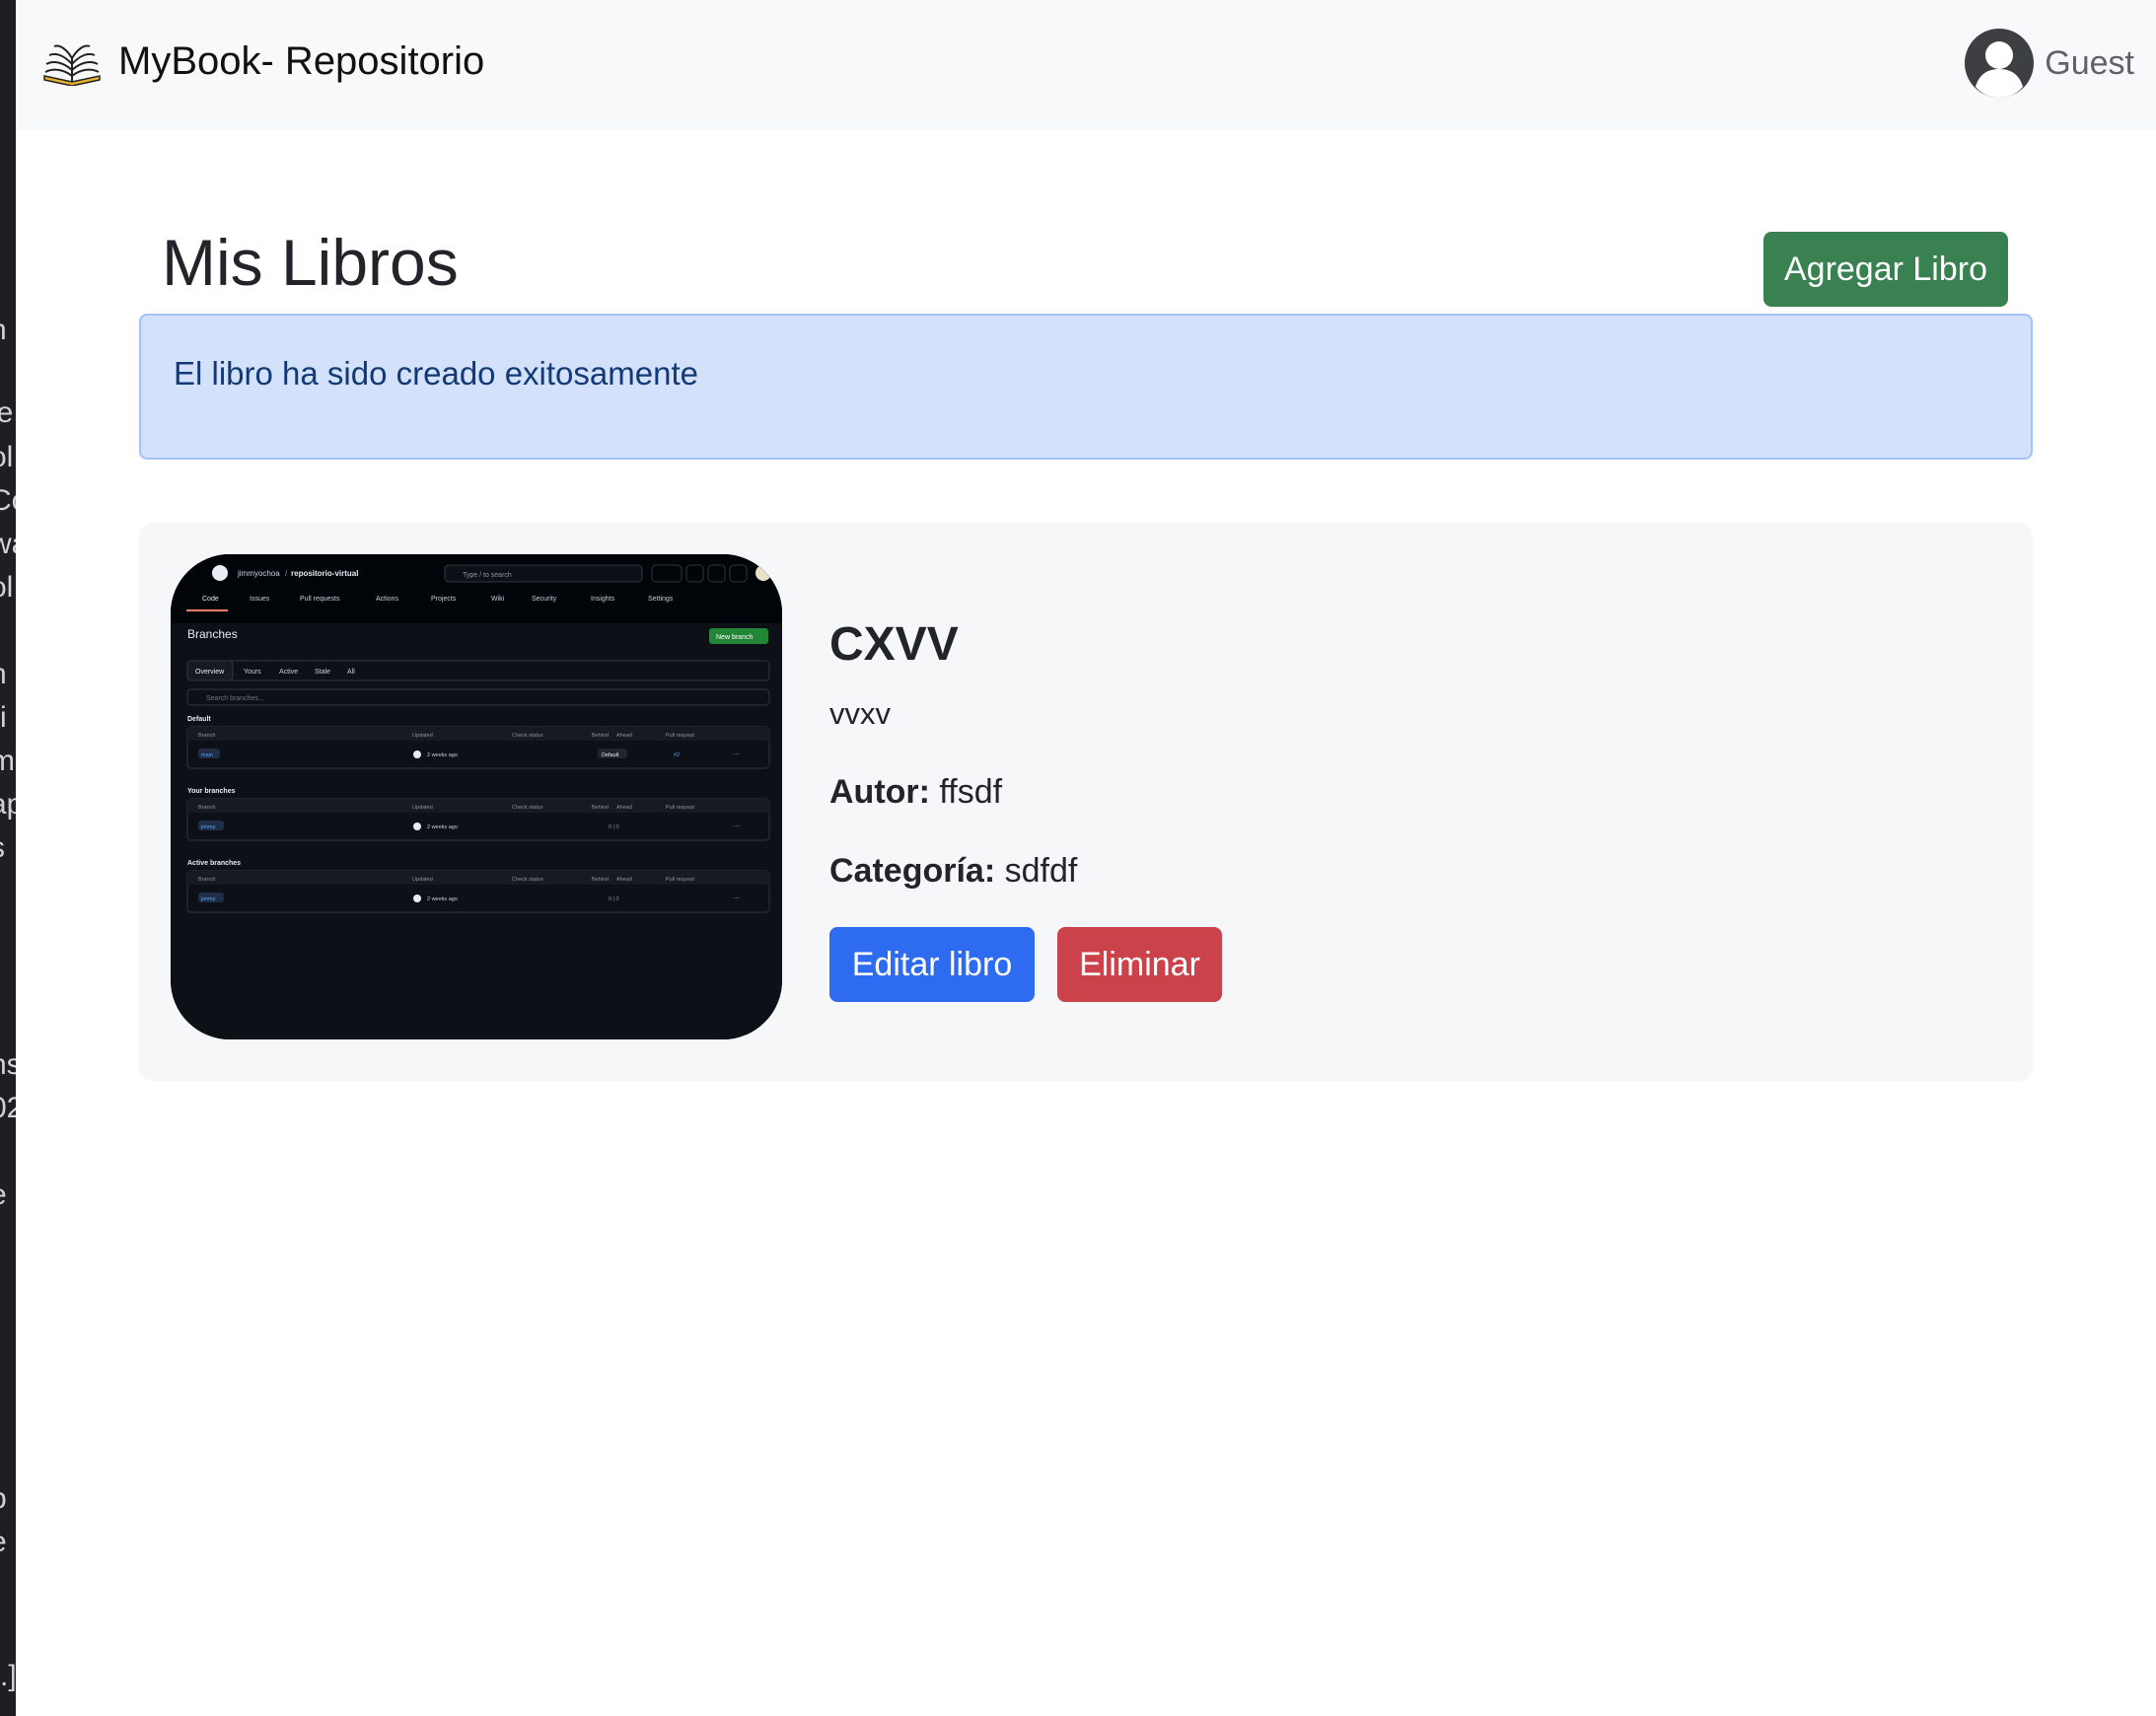 This screenshot has width=2156, height=1716. I want to click on edge-text: m, so click(7, 761).